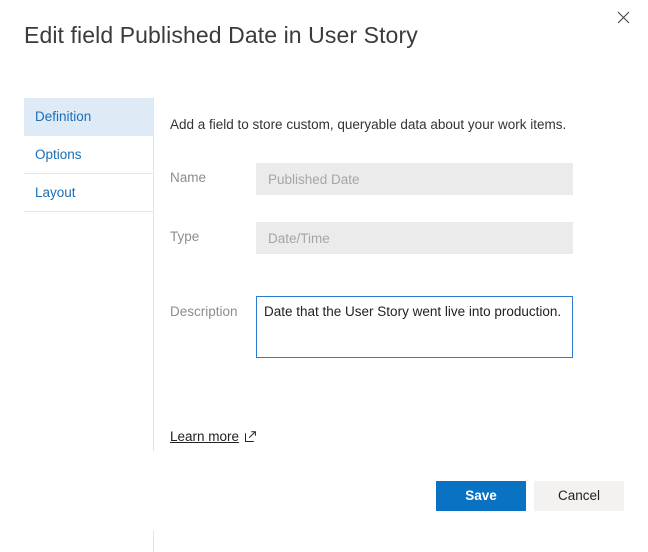 The height and width of the screenshot is (552, 648). Describe the element at coordinates (414, 179) in the screenshot. I see `name-input` at that location.